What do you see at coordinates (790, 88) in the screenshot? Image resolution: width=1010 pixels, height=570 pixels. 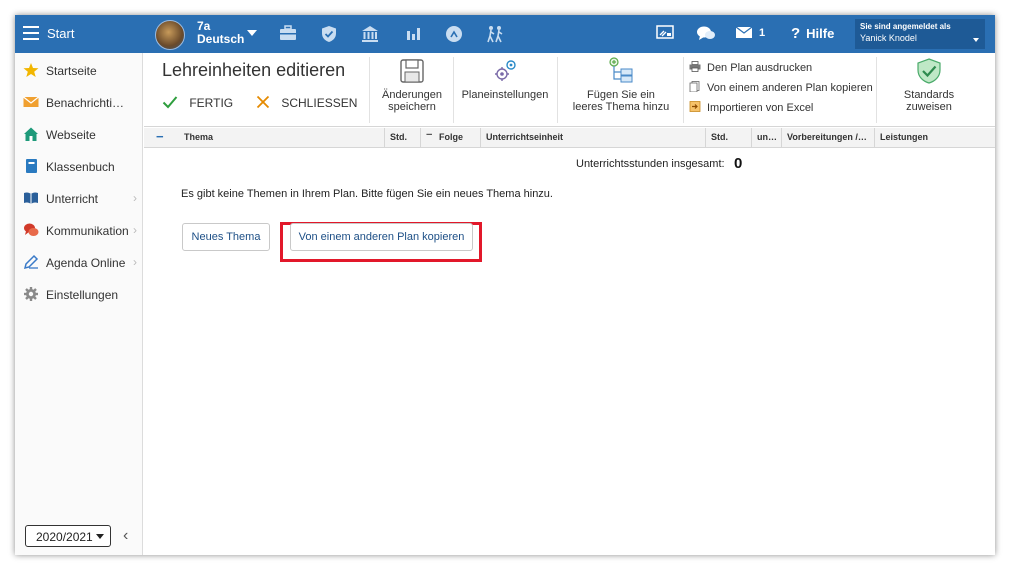 I see `copy-plan-label: Von einem anderen Plan kopieren` at bounding box center [790, 88].